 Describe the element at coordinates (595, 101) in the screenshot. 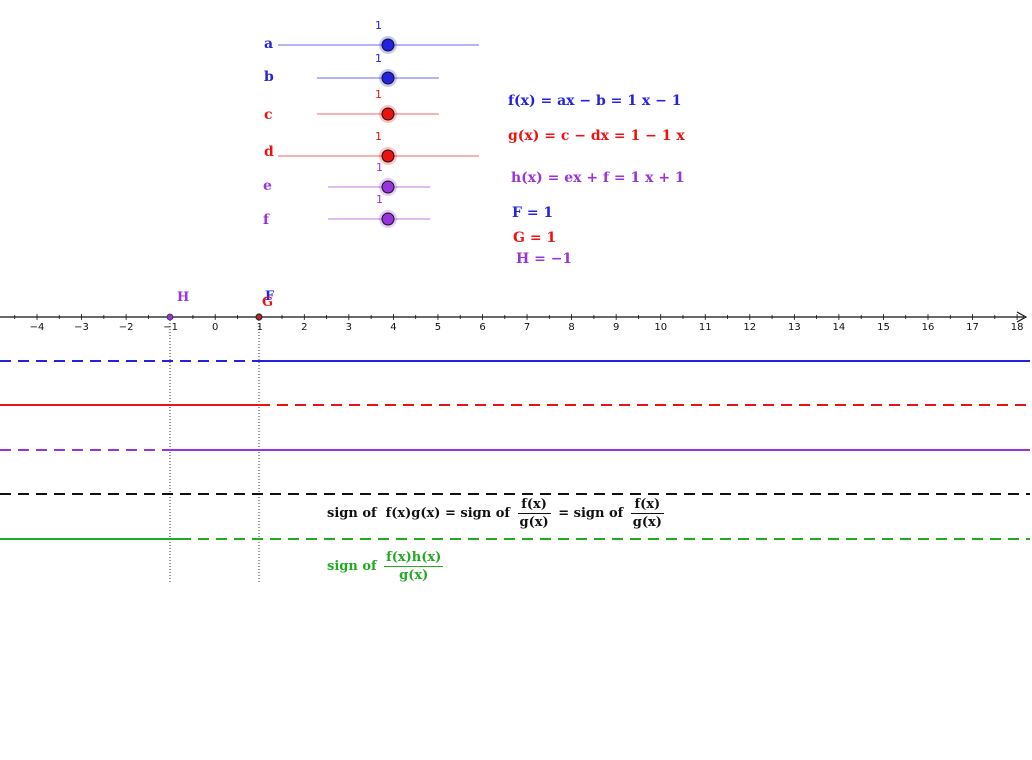

I see `formula-f: f(x) = ax − b = 1 x − 1` at that location.